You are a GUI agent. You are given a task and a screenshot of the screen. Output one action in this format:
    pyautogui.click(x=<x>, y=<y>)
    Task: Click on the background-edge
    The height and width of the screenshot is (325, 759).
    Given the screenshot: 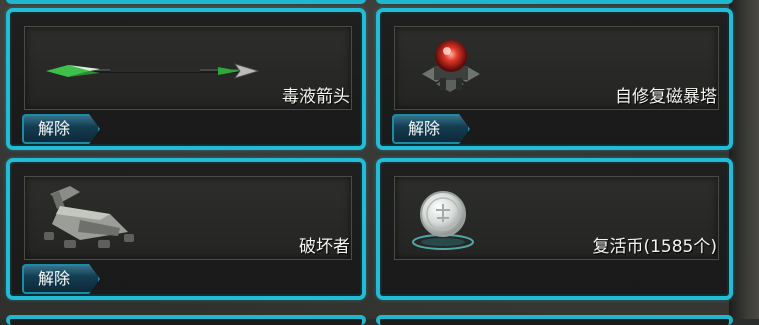 What is the action you would take?
    pyautogui.click(x=744, y=159)
    